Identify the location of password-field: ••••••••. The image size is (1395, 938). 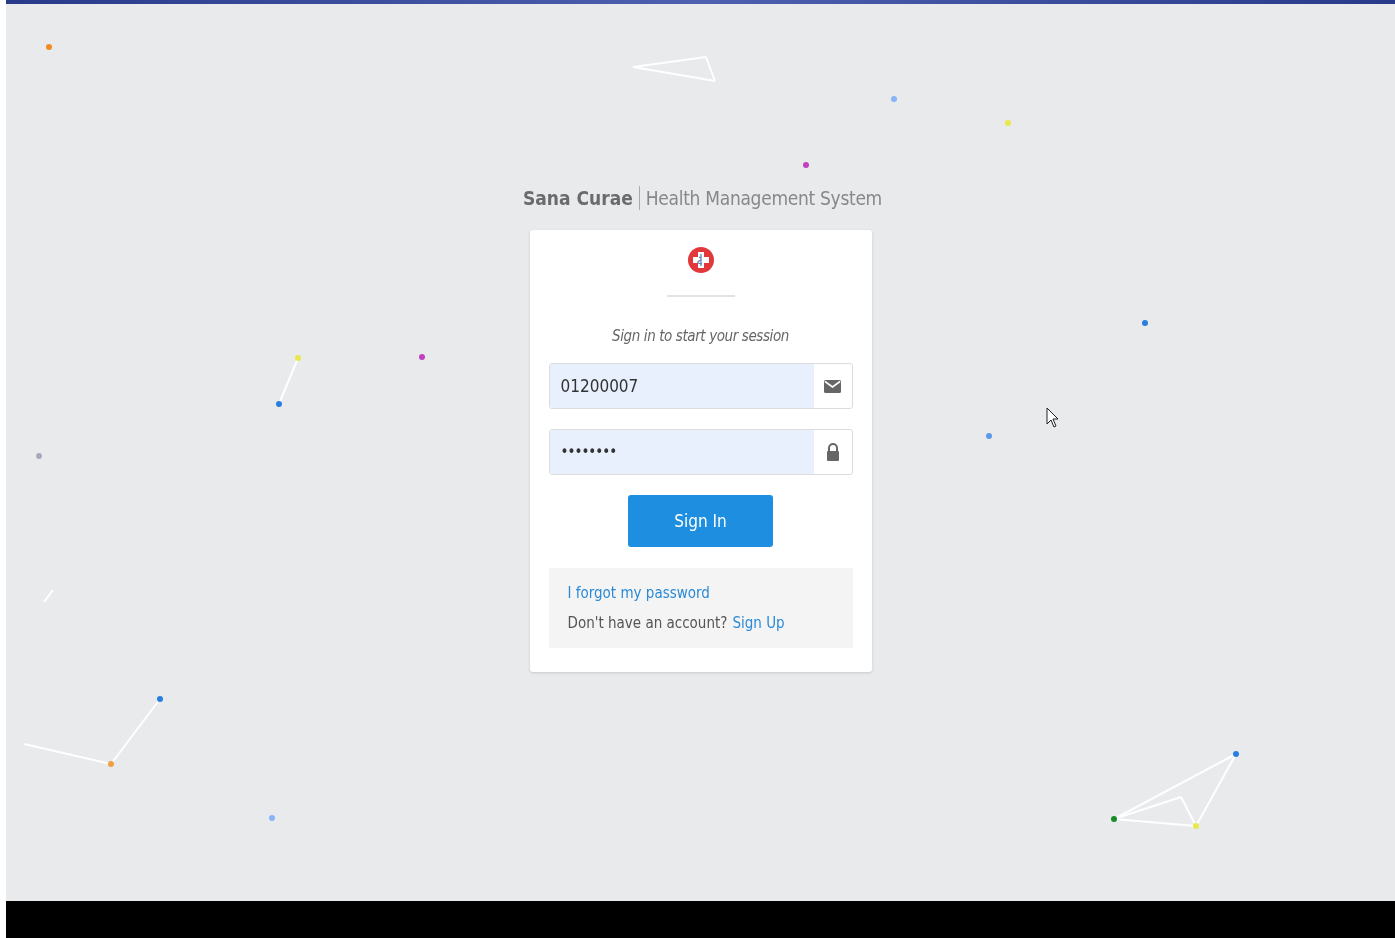
(700, 452).